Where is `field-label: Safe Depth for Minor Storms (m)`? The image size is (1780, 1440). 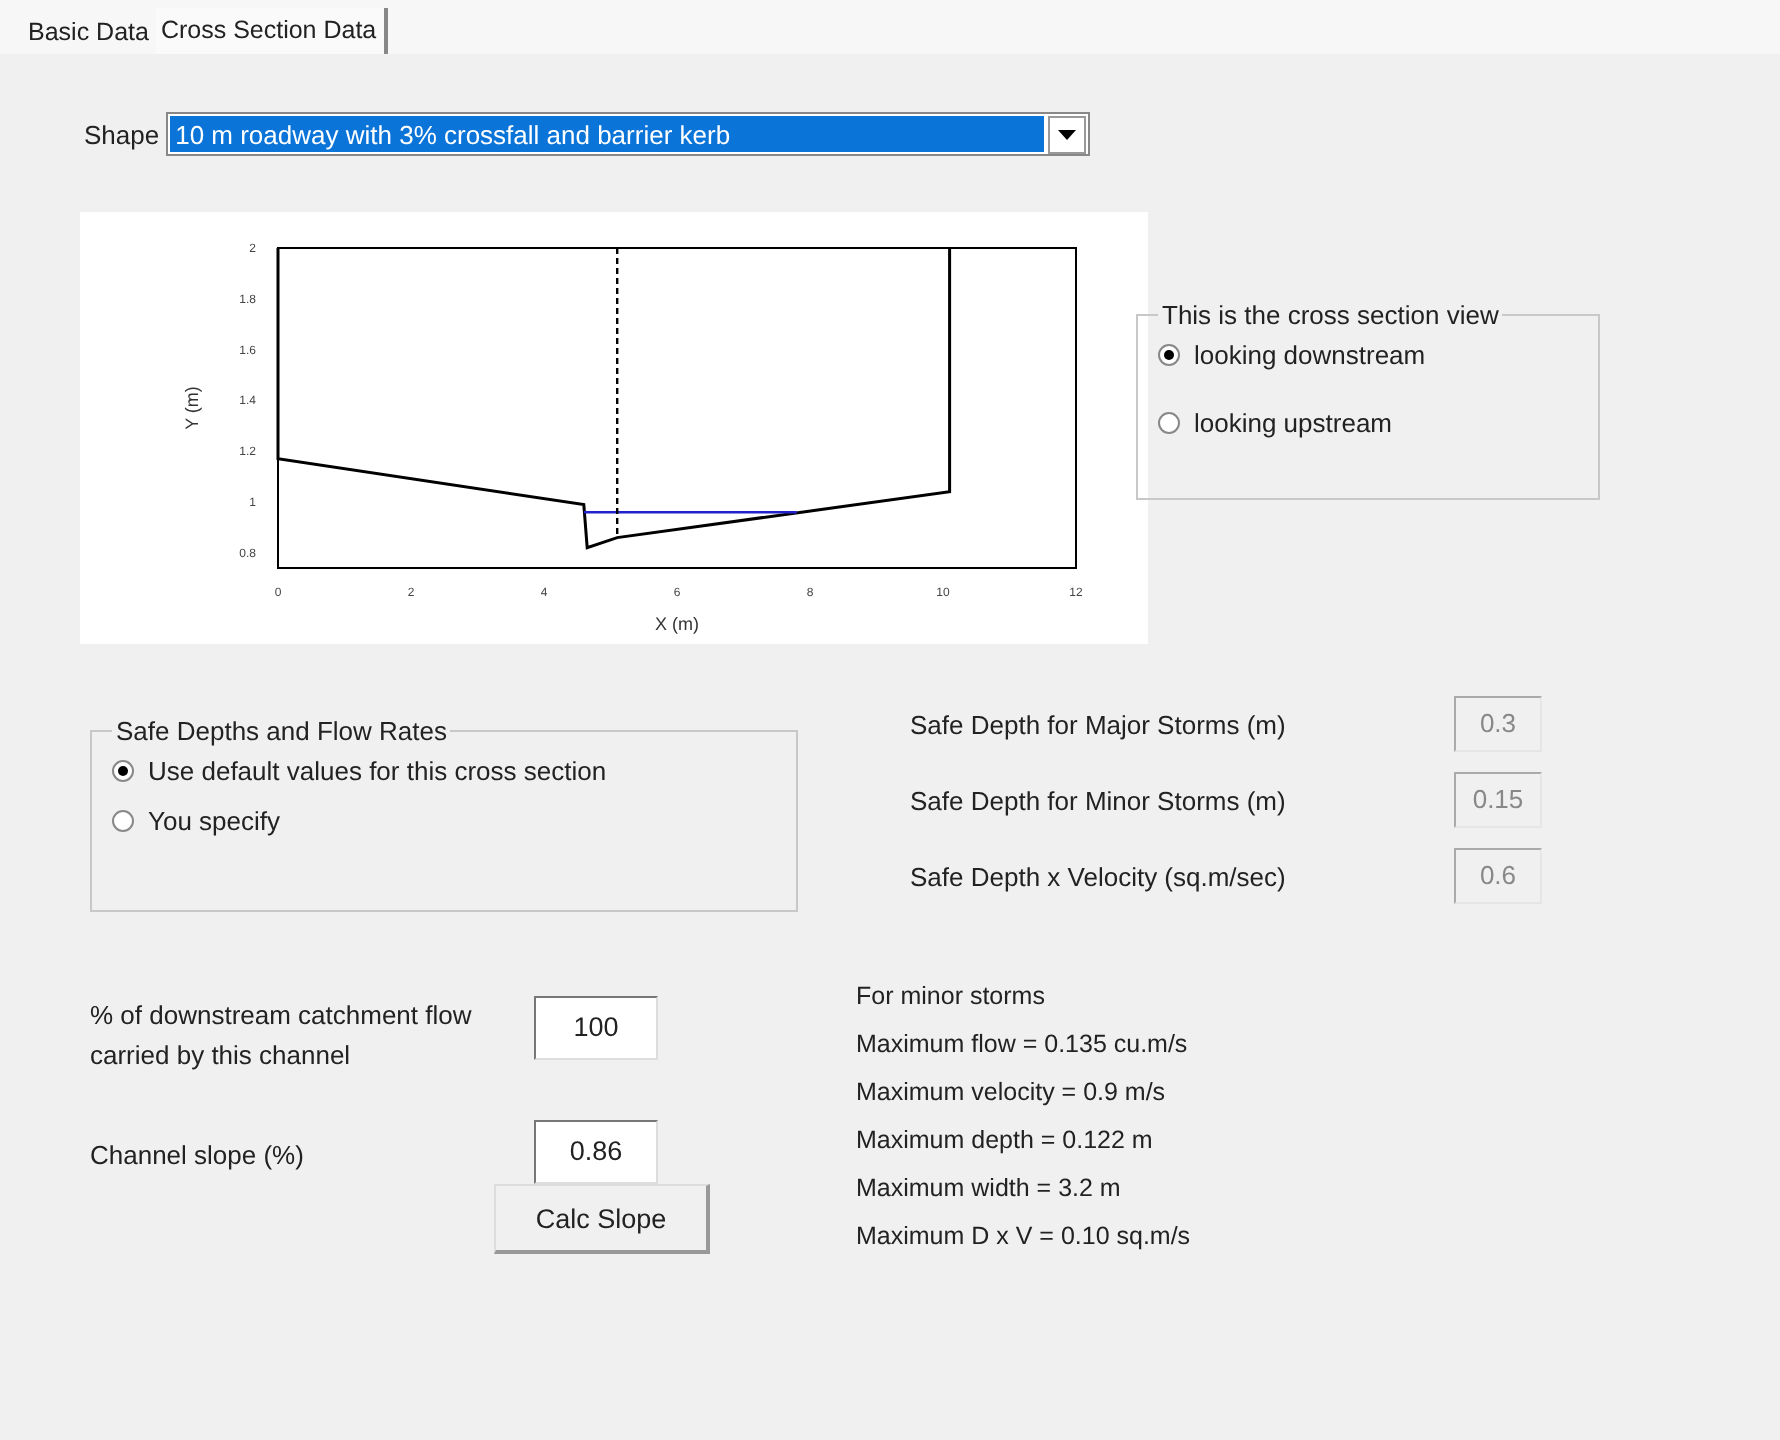
field-label: Safe Depth for Minor Storms (m) is located at coordinates (1099, 800).